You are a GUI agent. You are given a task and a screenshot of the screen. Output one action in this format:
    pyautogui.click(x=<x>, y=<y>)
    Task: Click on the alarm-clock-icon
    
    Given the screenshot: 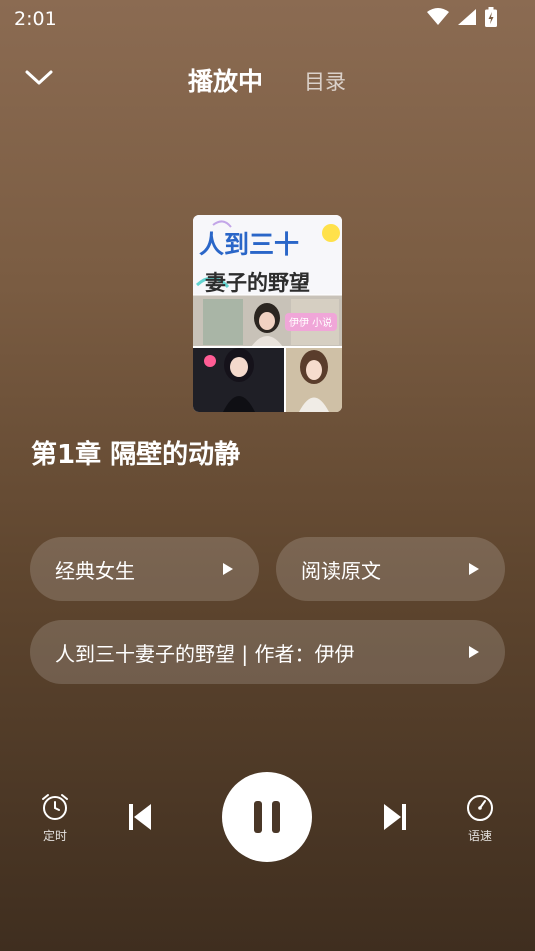 What is the action you would take?
    pyautogui.click(x=55, y=807)
    